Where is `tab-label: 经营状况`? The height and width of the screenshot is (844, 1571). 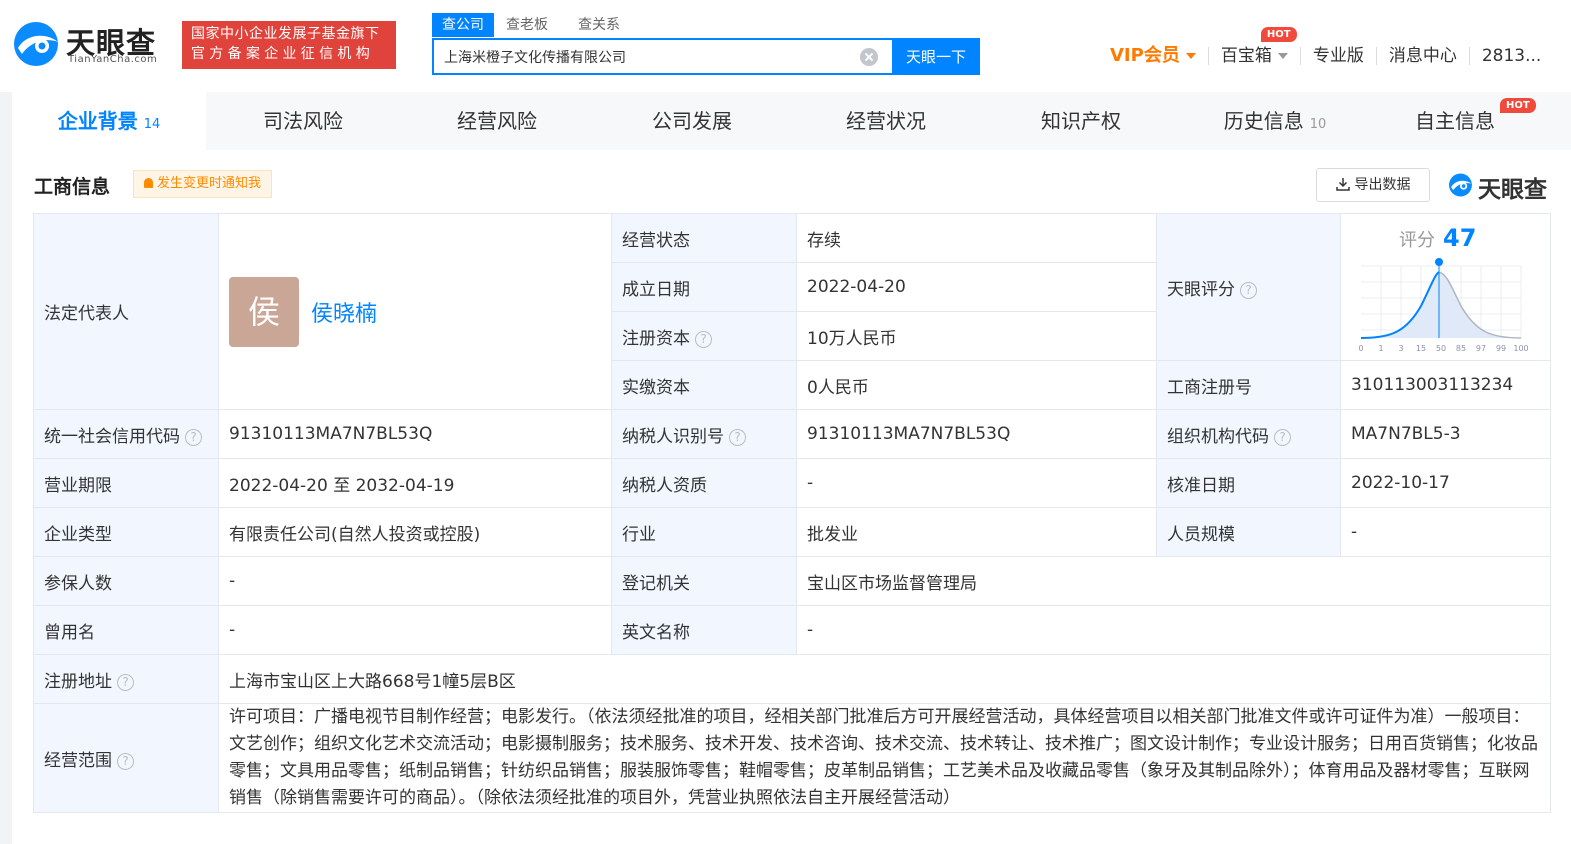 tab-label: 经营状况 is located at coordinates (886, 121).